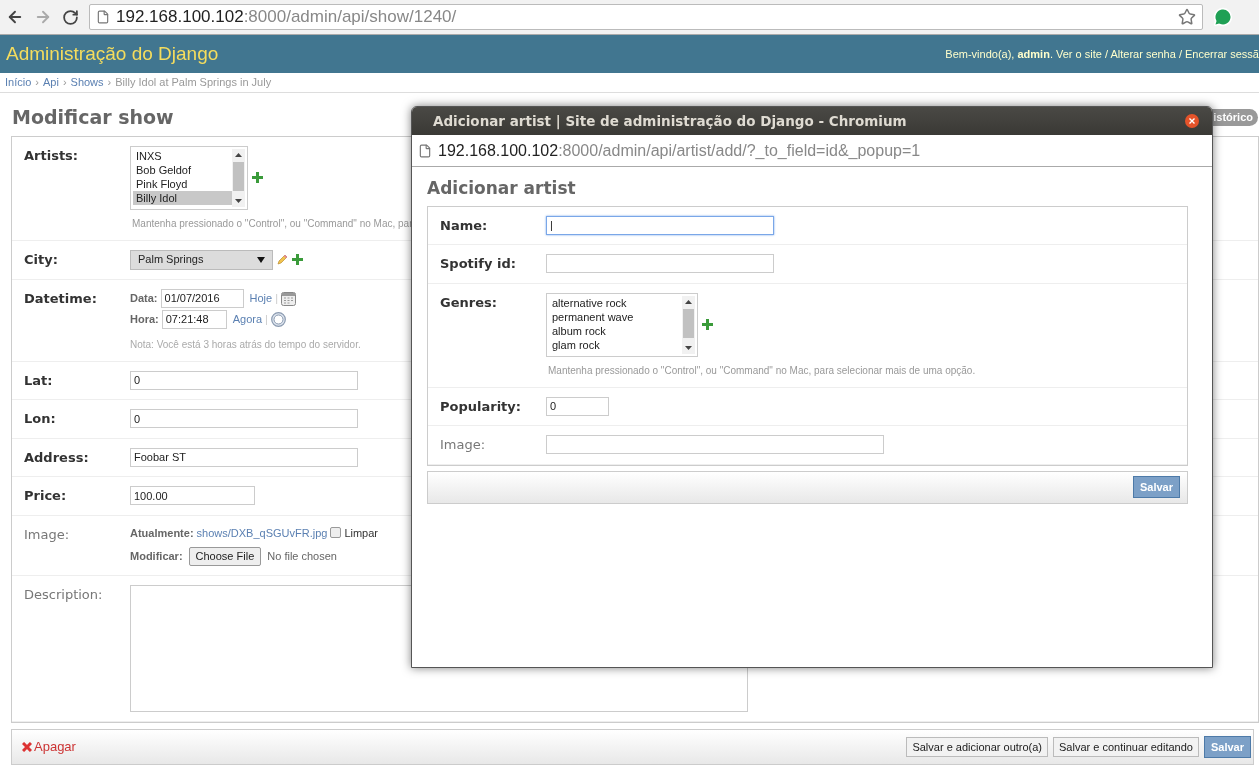  I want to click on delete-icon, so click(27, 747).